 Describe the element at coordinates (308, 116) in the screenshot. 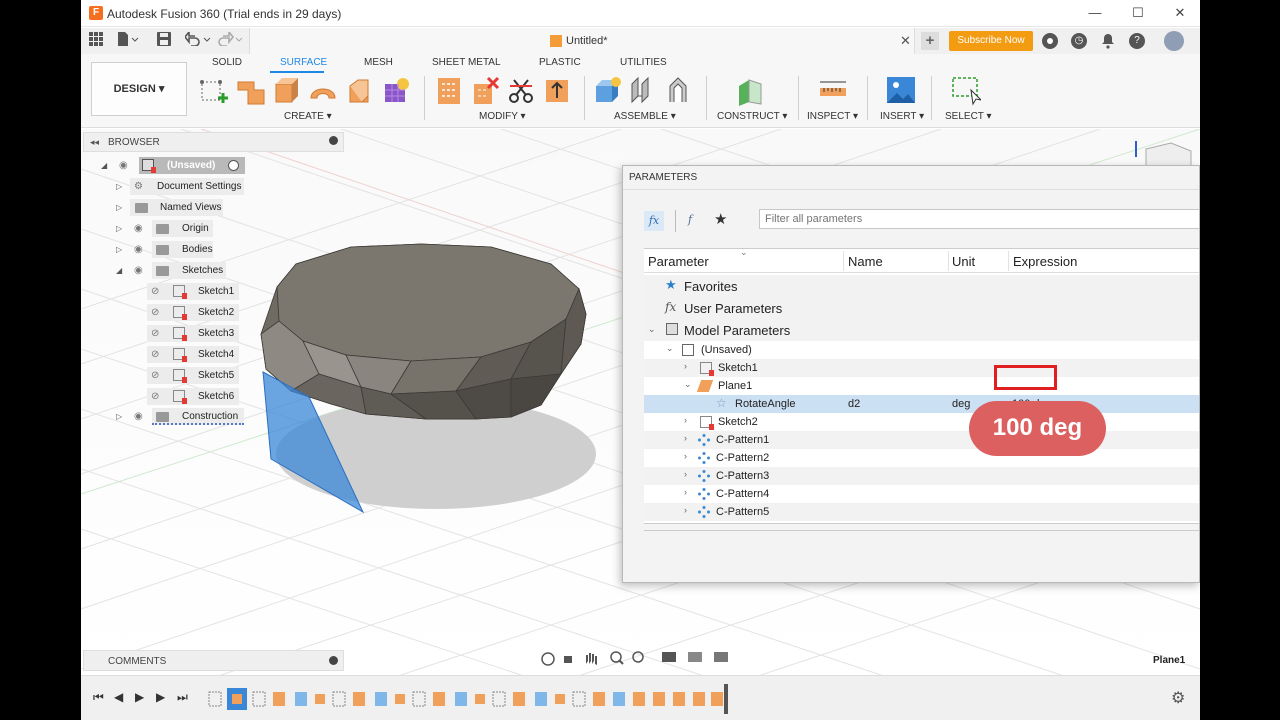

I see `create-menu: CREATE ▾` at that location.